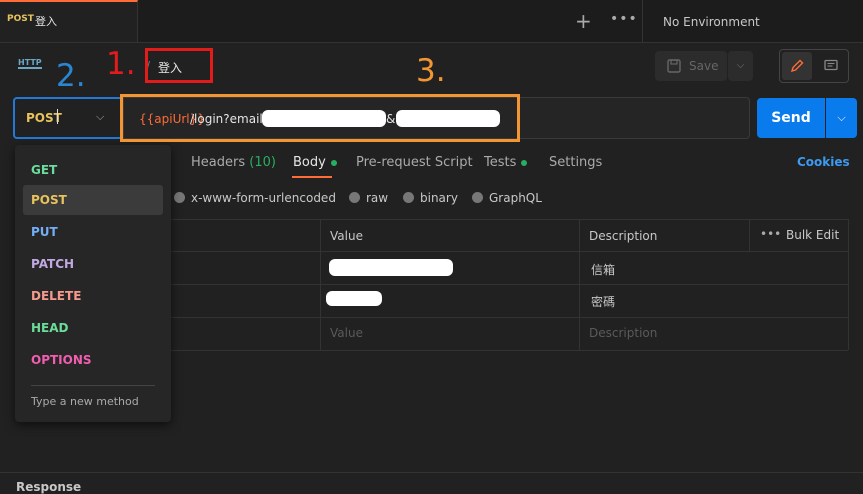  What do you see at coordinates (414, 162) in the screenshot?
I see `tab-prerequest-script: Pre-request Script` at bounding box center [414, 162].